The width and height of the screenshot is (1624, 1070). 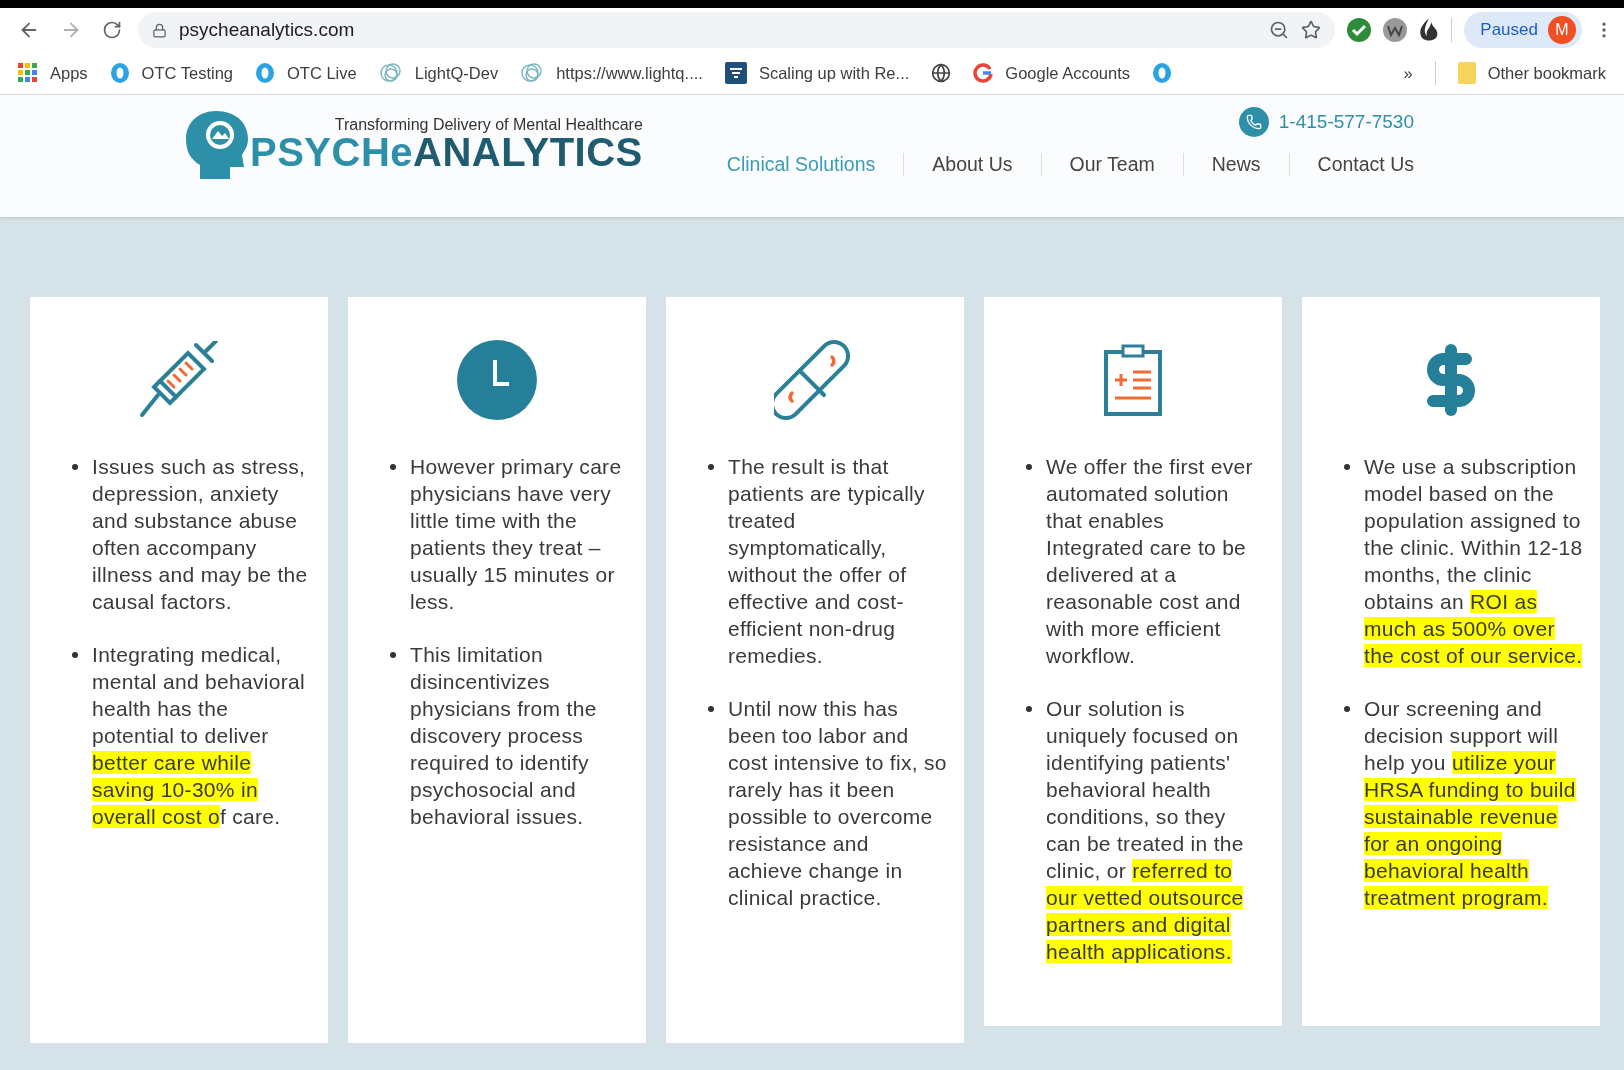 I want to click on nav-link: News, so click(x=1235, y=164).